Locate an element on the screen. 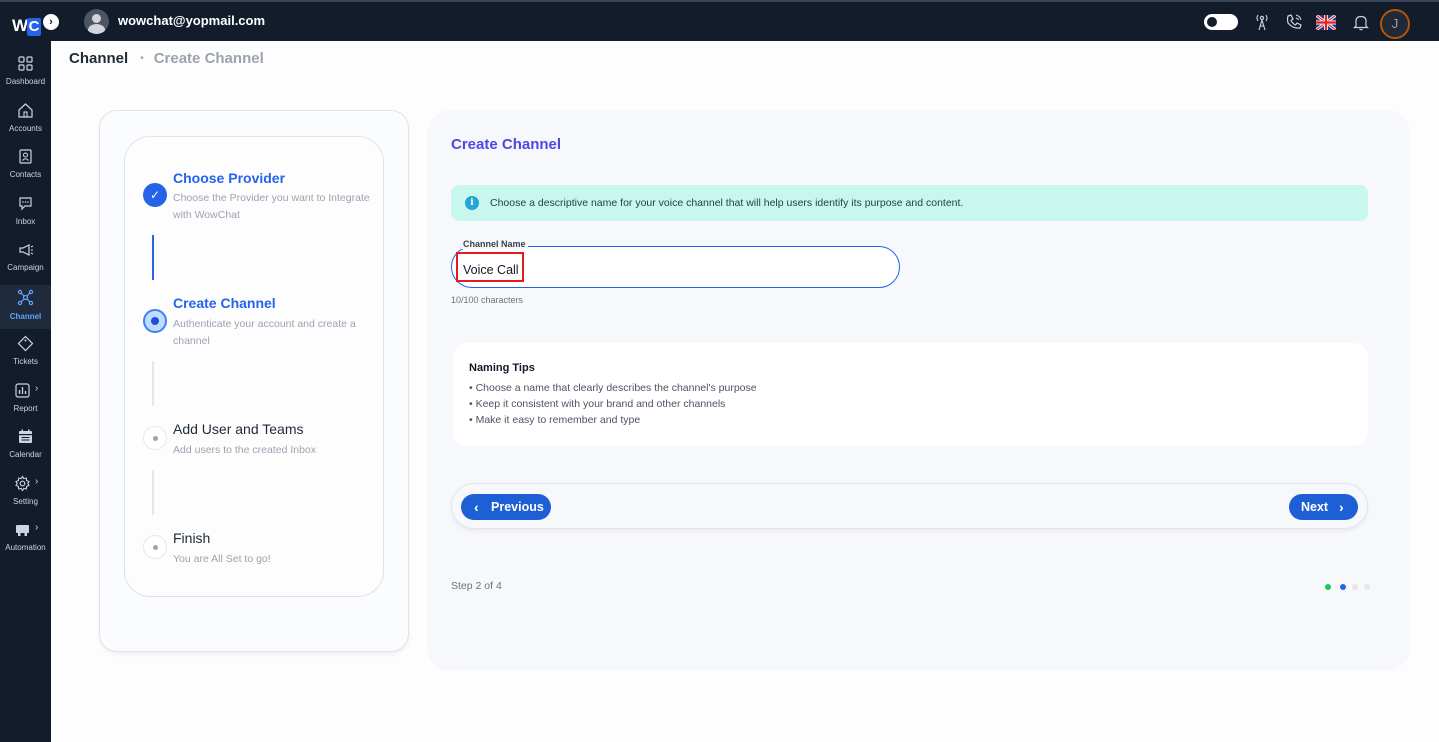 This screenshot has height=742, width=1439. chat-bubble-icon is located at coordinates (25, 204).